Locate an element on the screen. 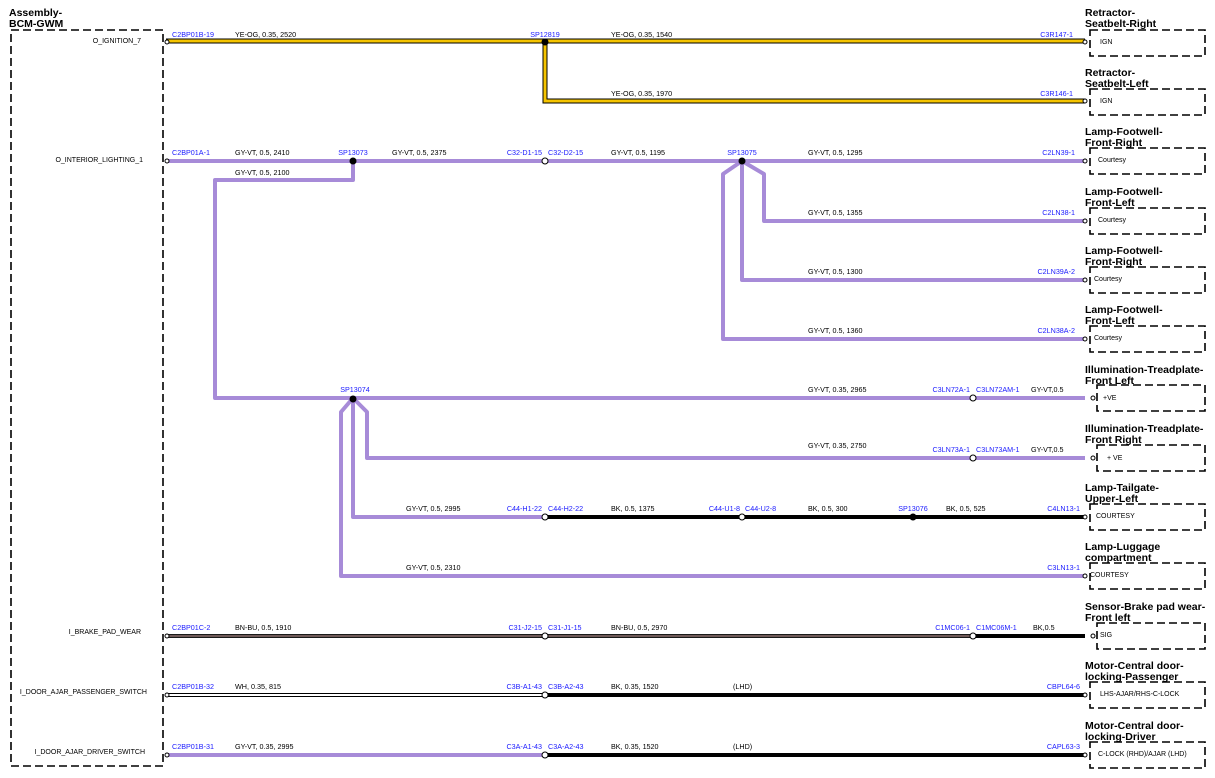 The height and width of the screenshot is (778, 1215). connector-label: C44-H1-22 is located at coordinates (524, 508).